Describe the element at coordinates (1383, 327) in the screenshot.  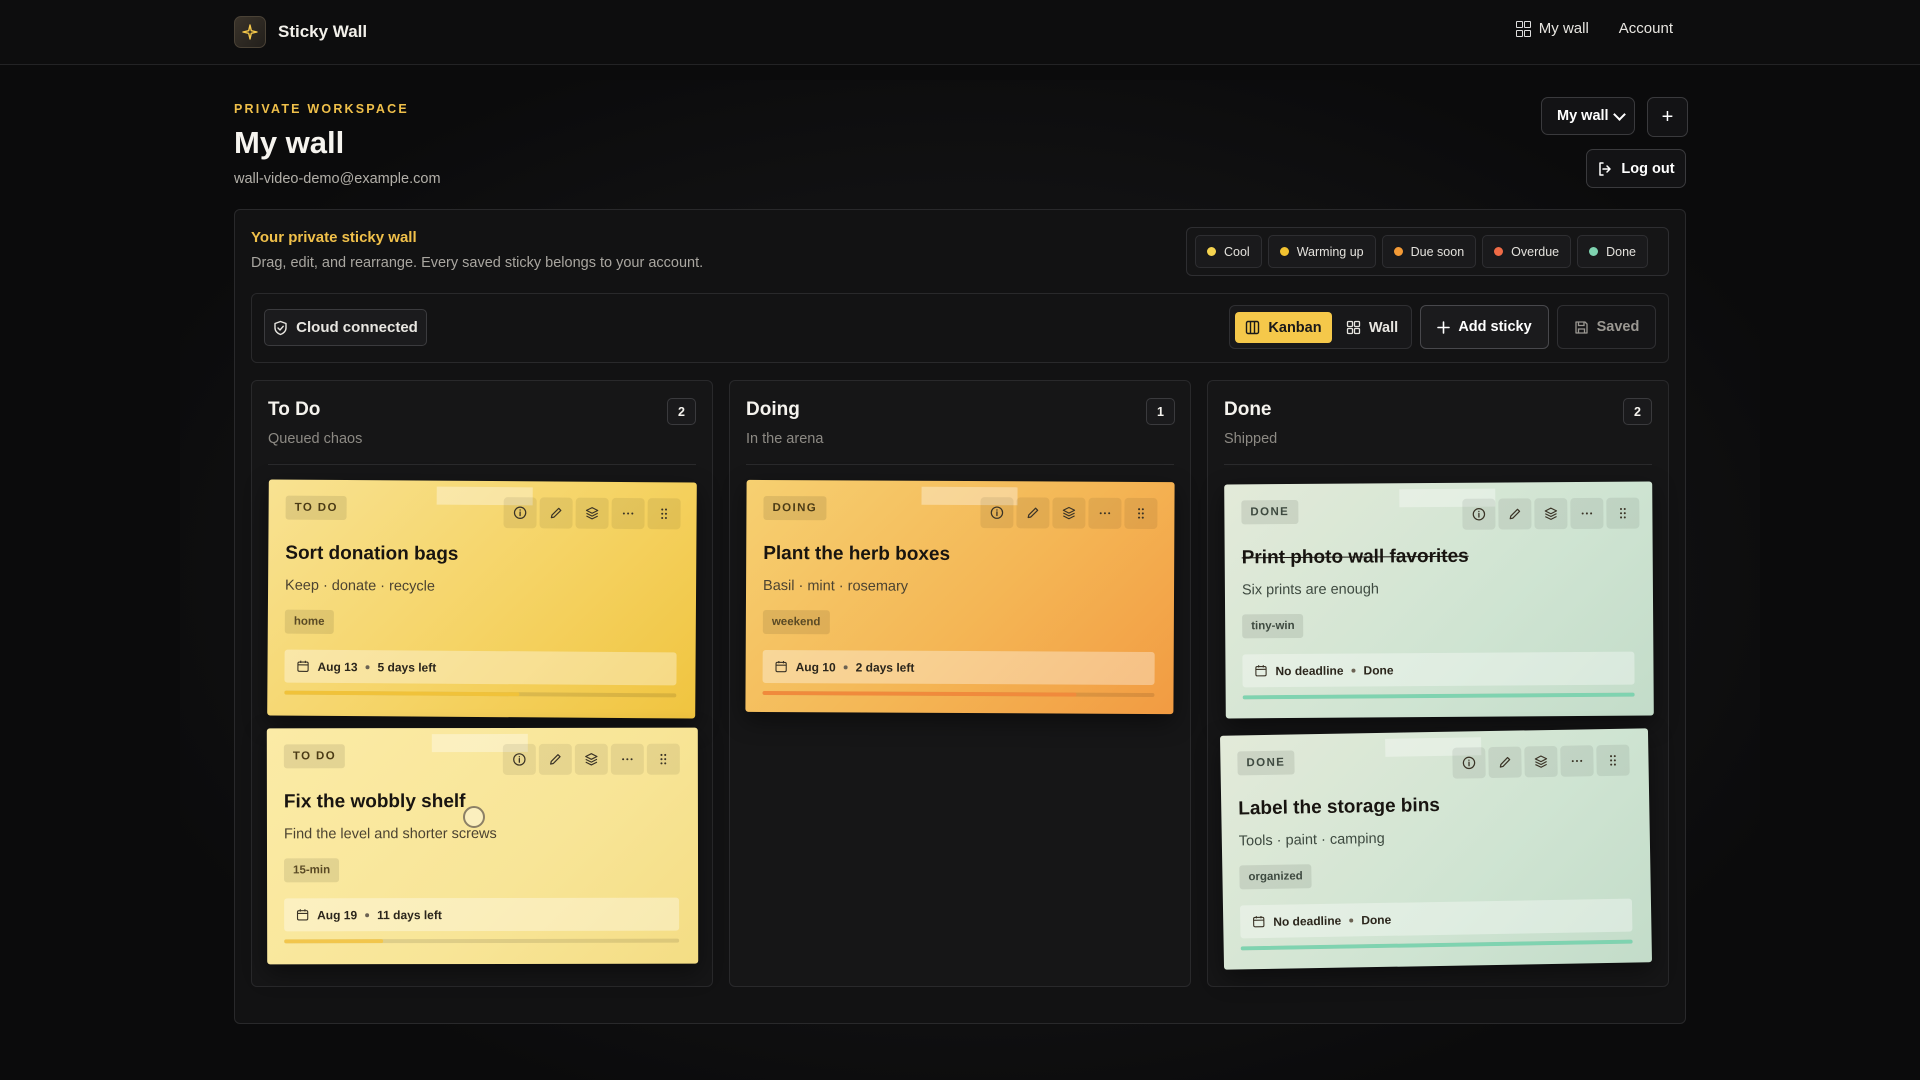
I see `wall-view-label: Wall` at that location.